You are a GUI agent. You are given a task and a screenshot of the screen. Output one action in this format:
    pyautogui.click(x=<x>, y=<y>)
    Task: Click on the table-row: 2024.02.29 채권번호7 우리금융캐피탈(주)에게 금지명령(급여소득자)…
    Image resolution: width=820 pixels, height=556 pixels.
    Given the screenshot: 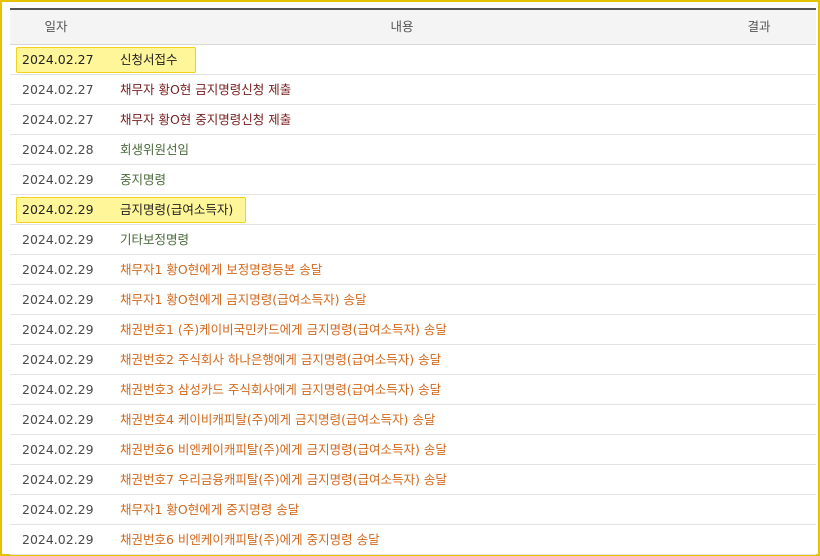 What is the action you would take?
    pyautogui.click(x=413, y=480)
    